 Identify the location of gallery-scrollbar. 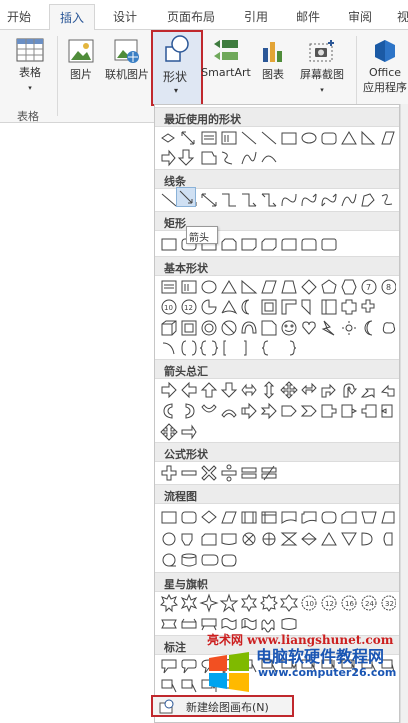
(404, 413).